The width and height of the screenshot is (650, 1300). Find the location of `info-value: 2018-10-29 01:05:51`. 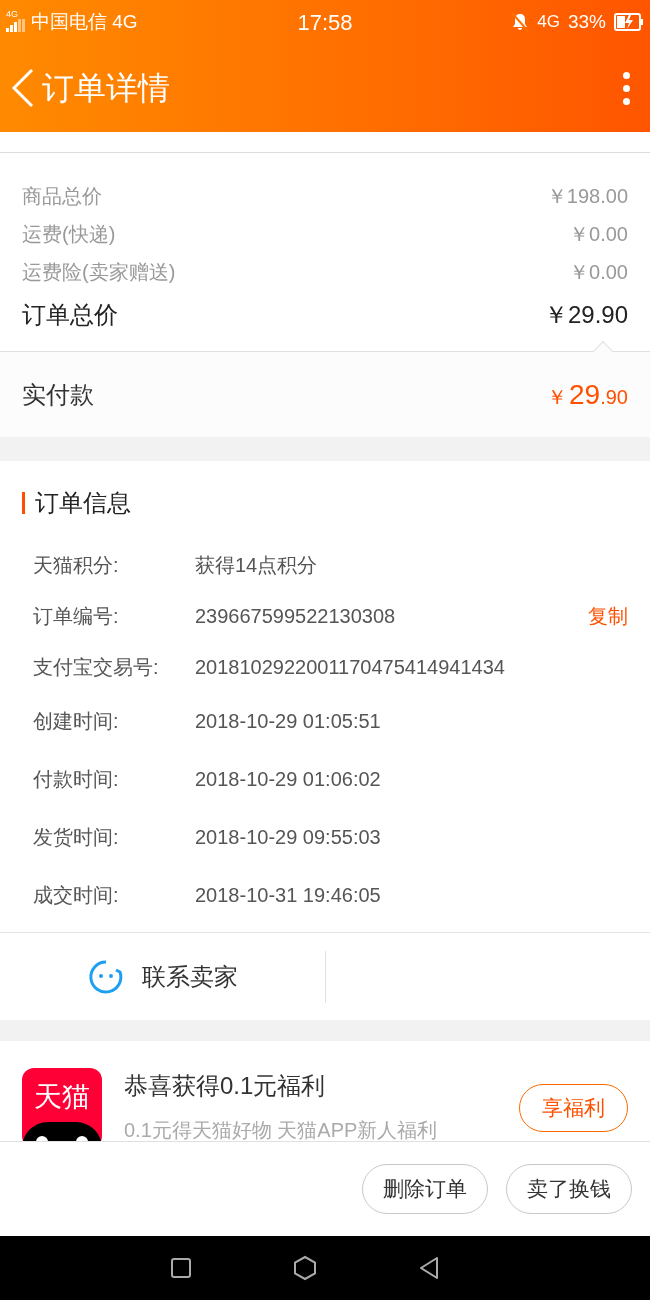

info-value: 2018-10-29 01:05:51 is located at coordinates (288, 721).